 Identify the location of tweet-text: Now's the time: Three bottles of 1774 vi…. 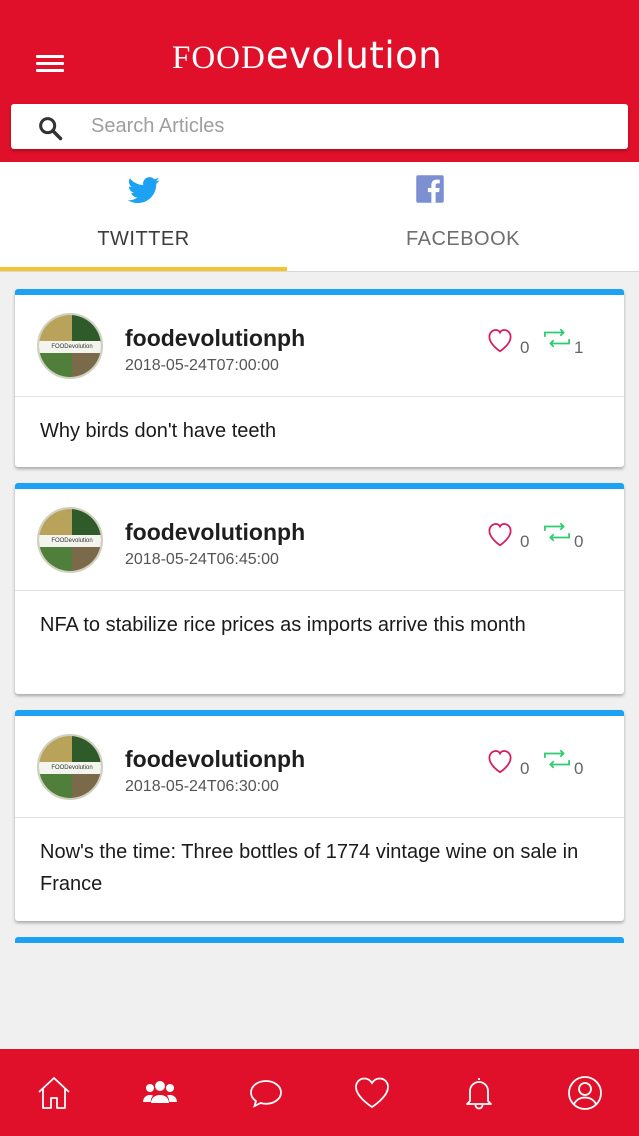
(309, 868).